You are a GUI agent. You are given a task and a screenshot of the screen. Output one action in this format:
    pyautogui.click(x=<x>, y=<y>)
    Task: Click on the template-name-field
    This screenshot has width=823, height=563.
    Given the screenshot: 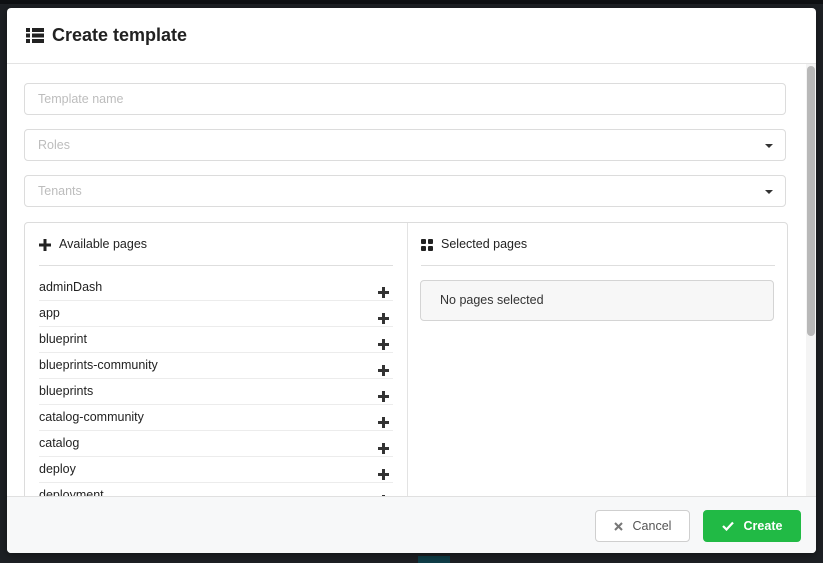 What is the action you would take?
    pyautogui.click(x=405, y=99)
    